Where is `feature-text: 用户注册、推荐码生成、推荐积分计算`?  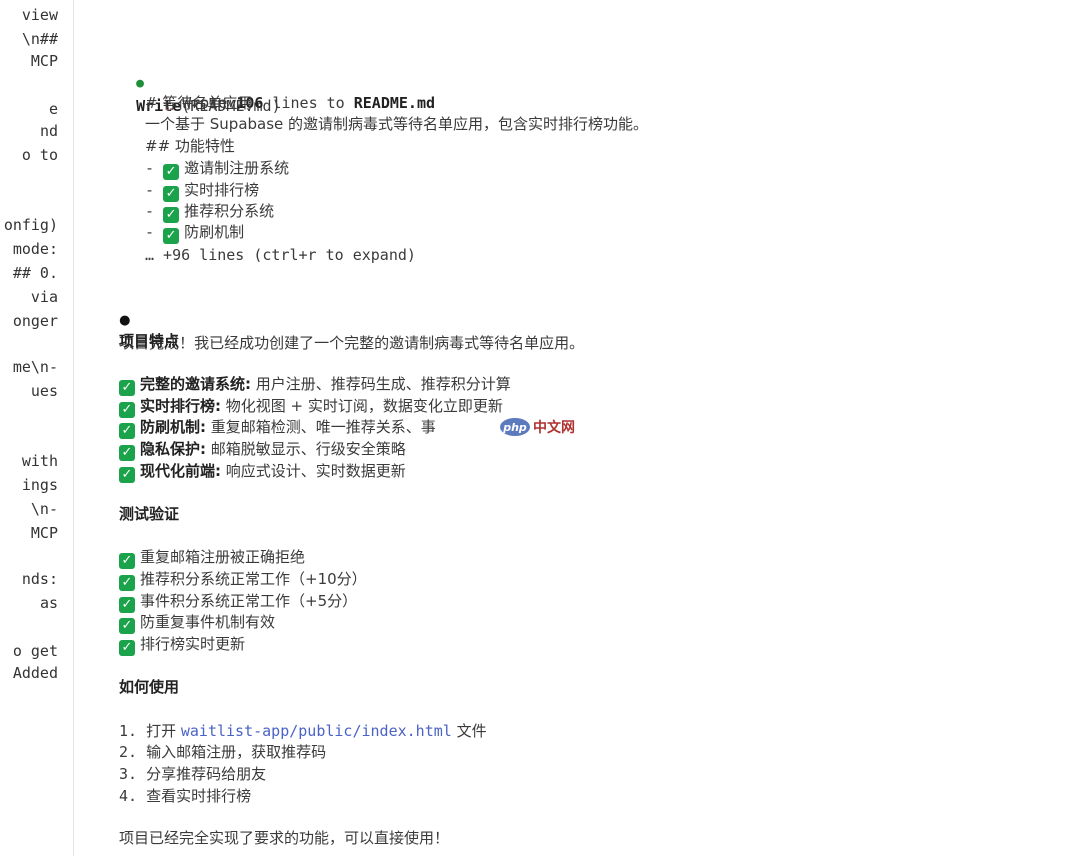 feature-text: 用户注册、推荐码生成、推荐积分计算 is located at coordinates (381, 384).